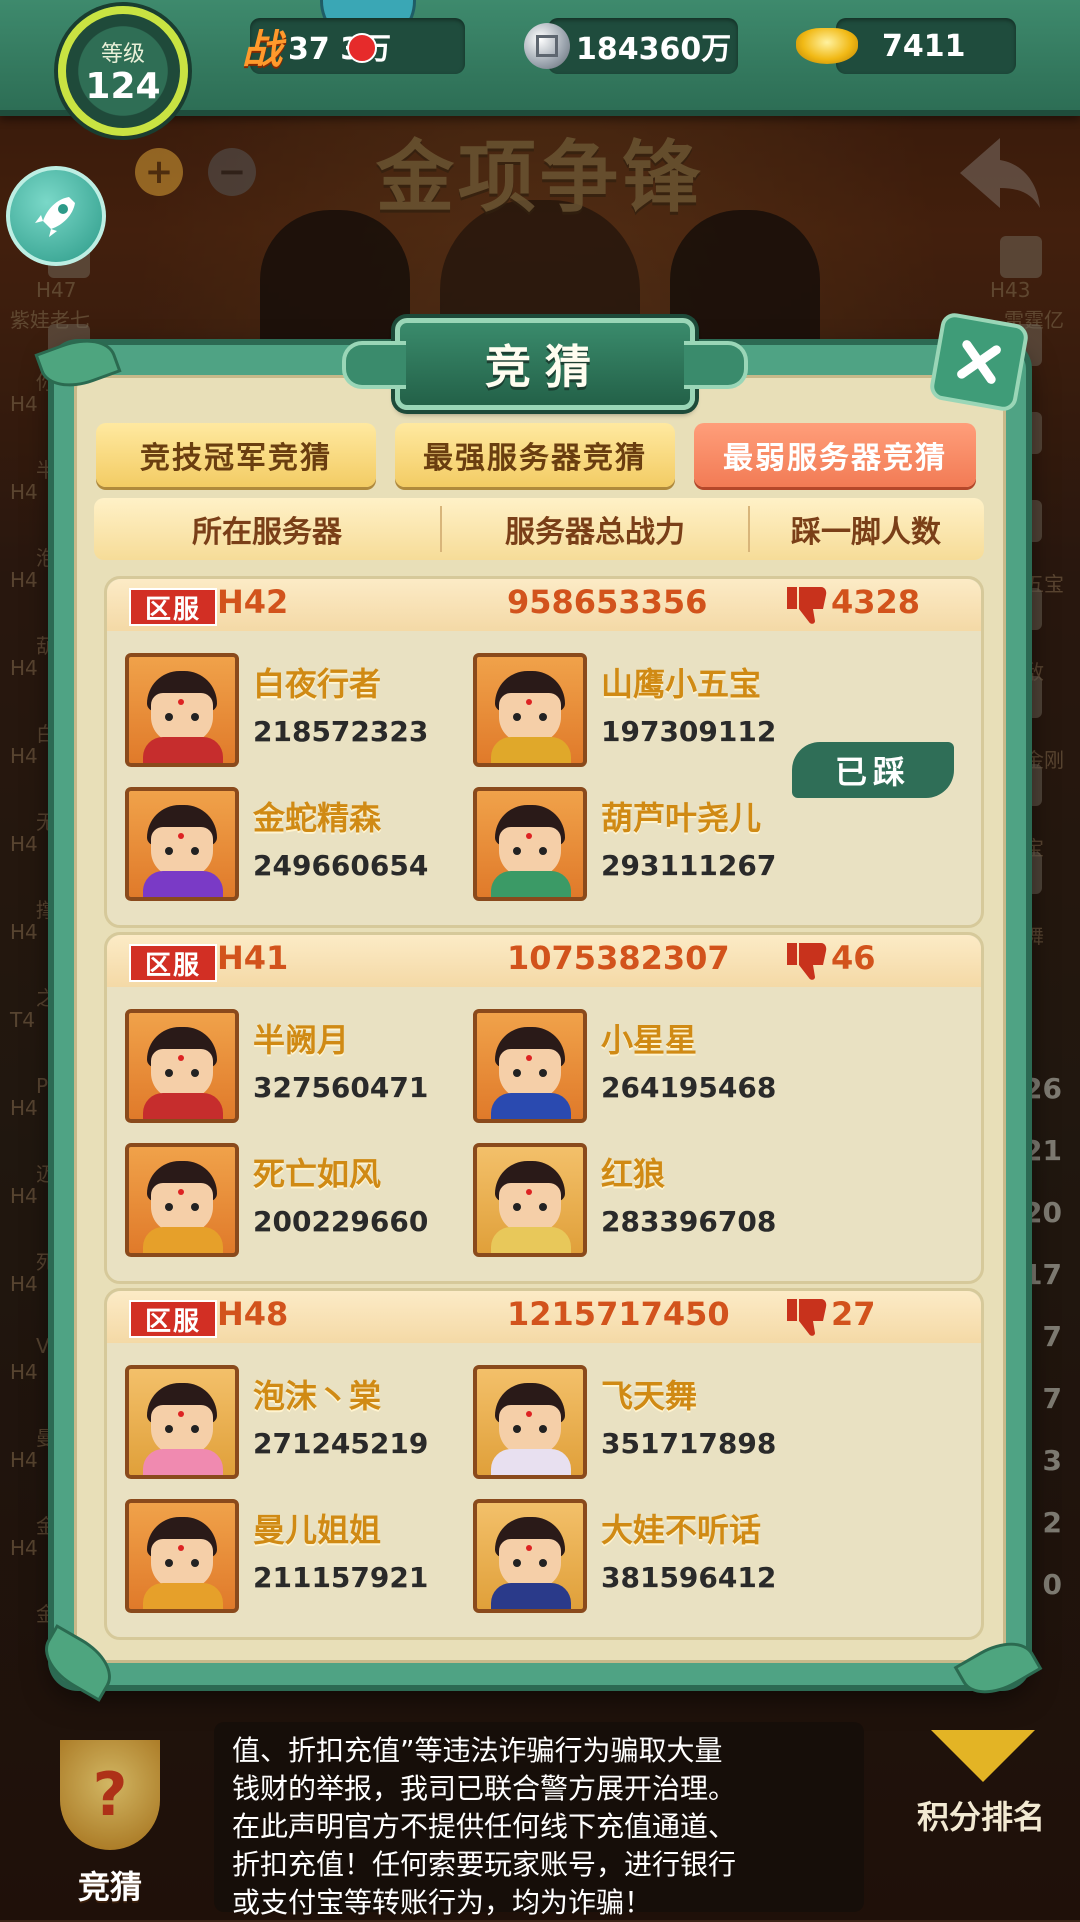  What do you see at coordinates (110, 1825) in the screenshot?
I see `guess-entry-button: ? 竞猜` at bounding box center [110, 1825].